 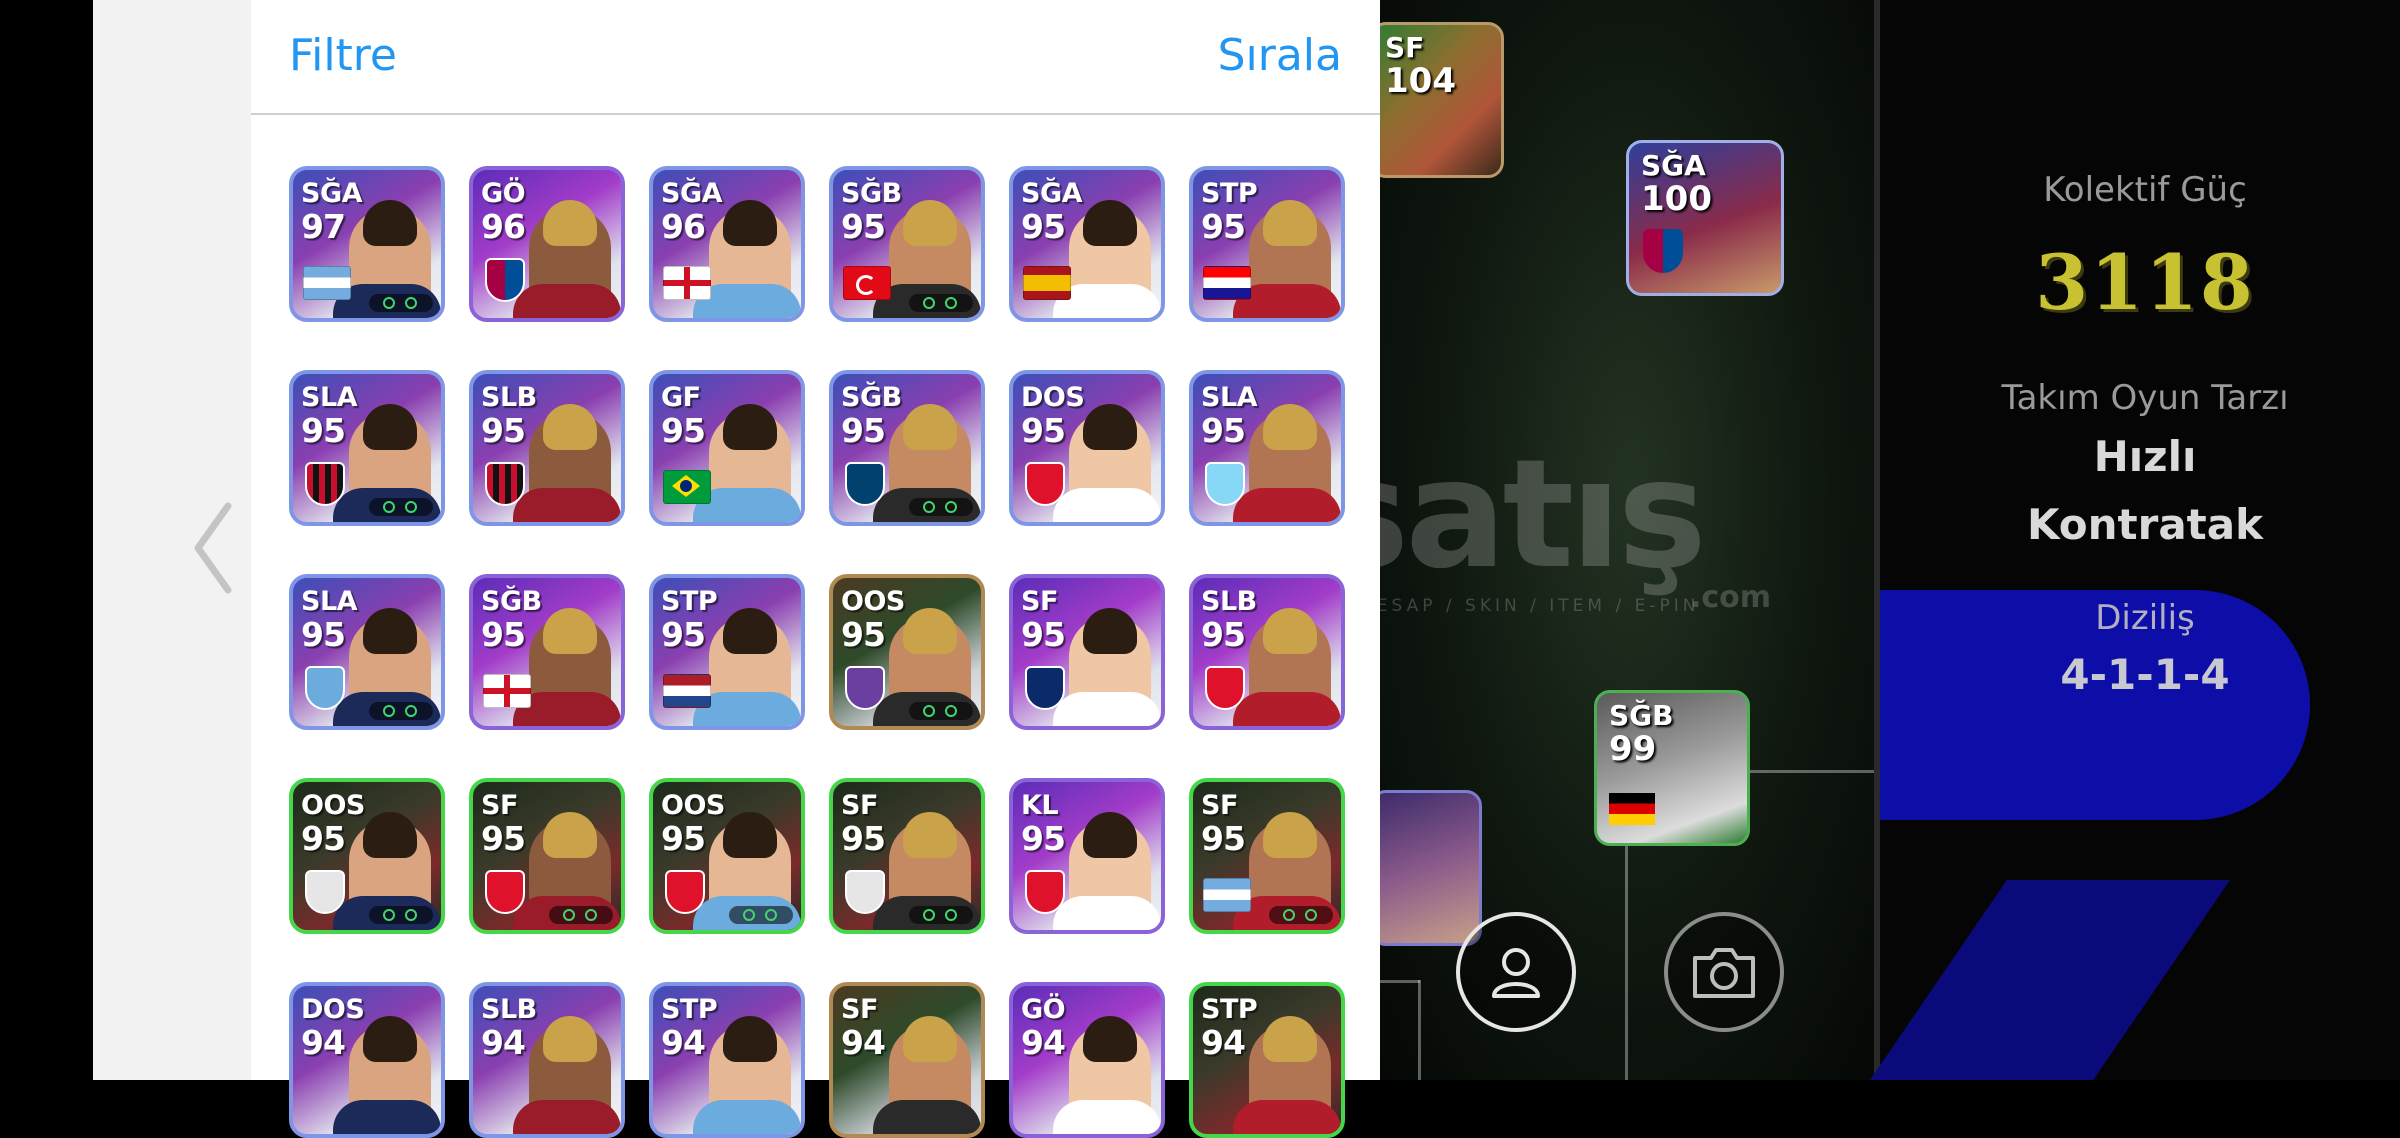 What do you see at coordinates (367, 244) in the screenshot?
I see `player-card: SĞA 97` at bounding box center [367, 244].